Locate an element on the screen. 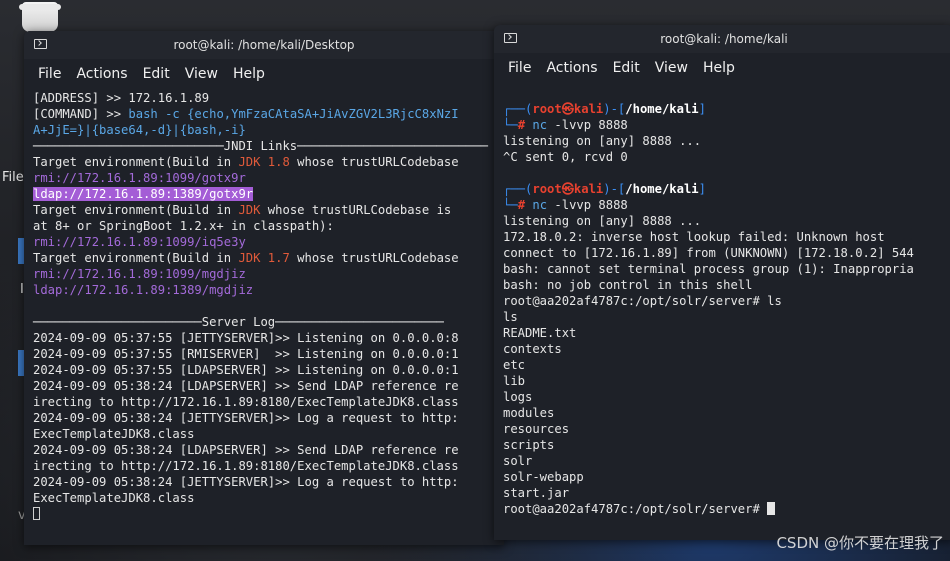 This screenshot has width=950, height=561. terminal-text: start.jar is located at coordinates (536, 493).